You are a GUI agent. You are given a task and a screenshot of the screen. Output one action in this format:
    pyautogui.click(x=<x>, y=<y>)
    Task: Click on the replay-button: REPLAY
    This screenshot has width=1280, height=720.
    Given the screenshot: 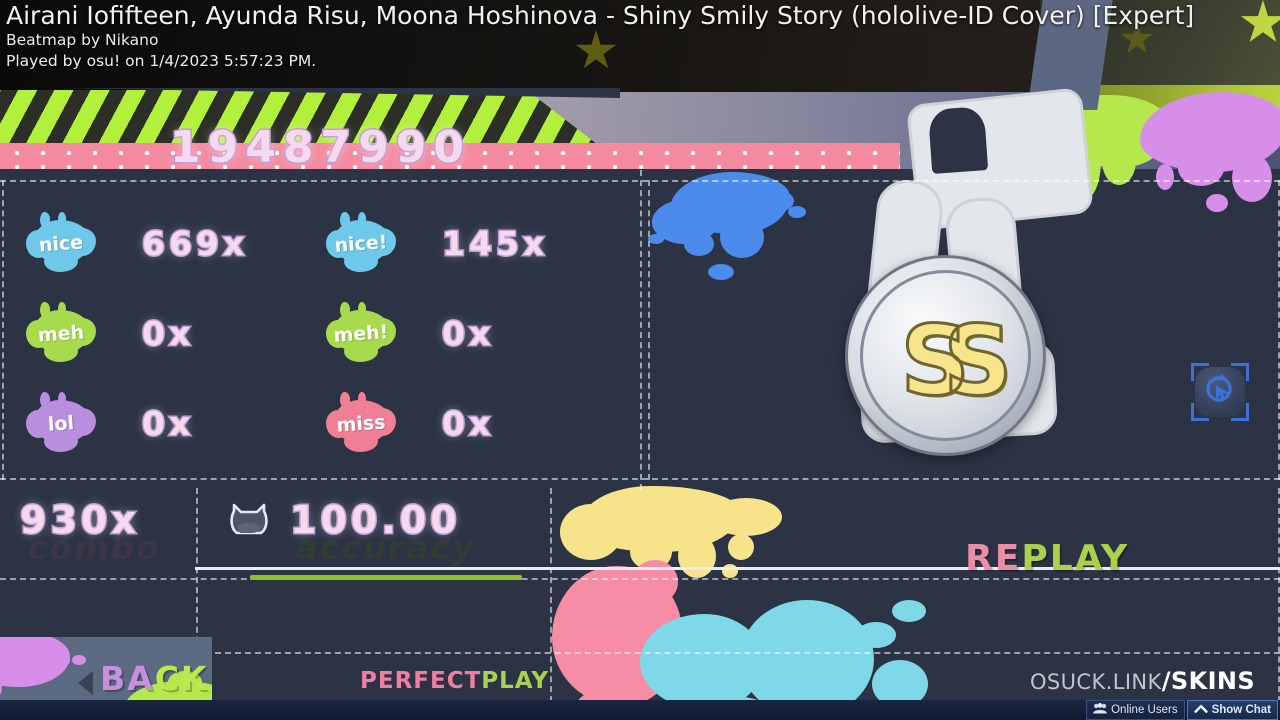 What is the action you would take?
    pyautogui.click(x=1047, y=558)
    